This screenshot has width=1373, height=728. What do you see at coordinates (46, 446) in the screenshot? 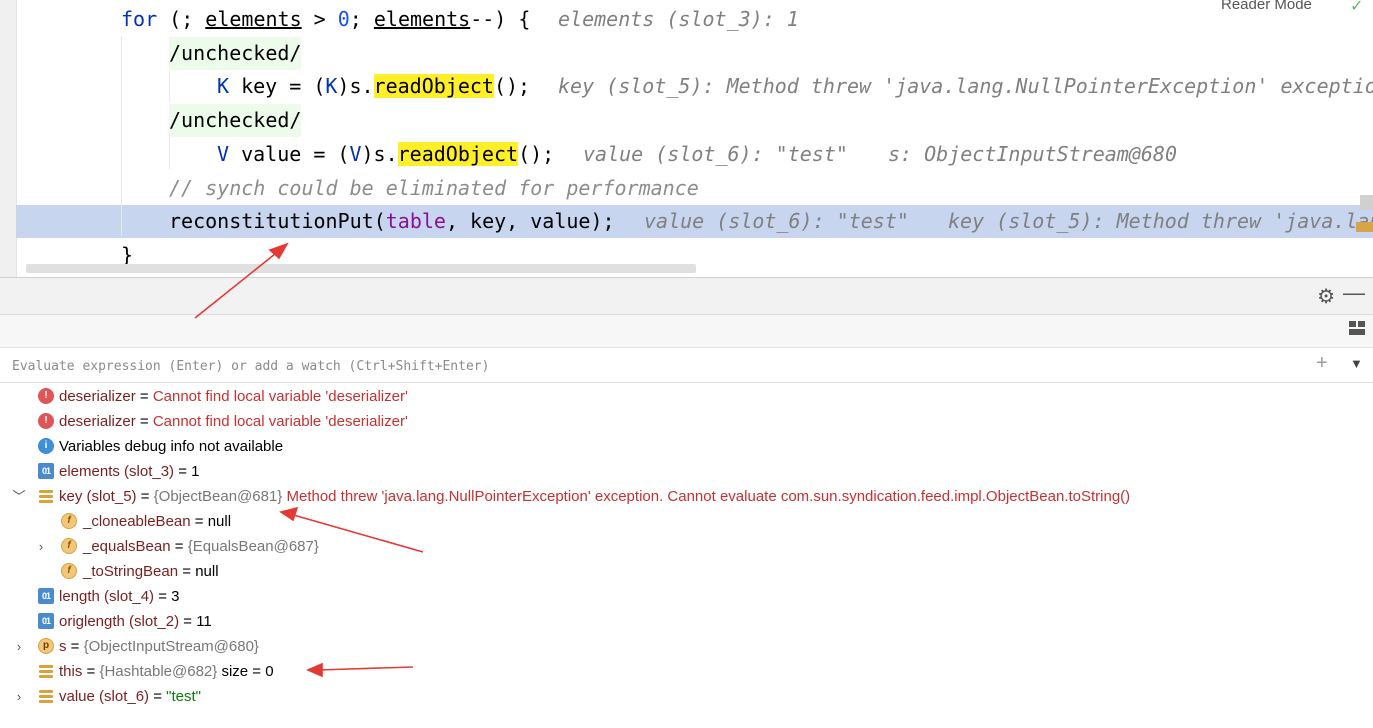
I see `info-icon: i` at bounding box center [46, 446].